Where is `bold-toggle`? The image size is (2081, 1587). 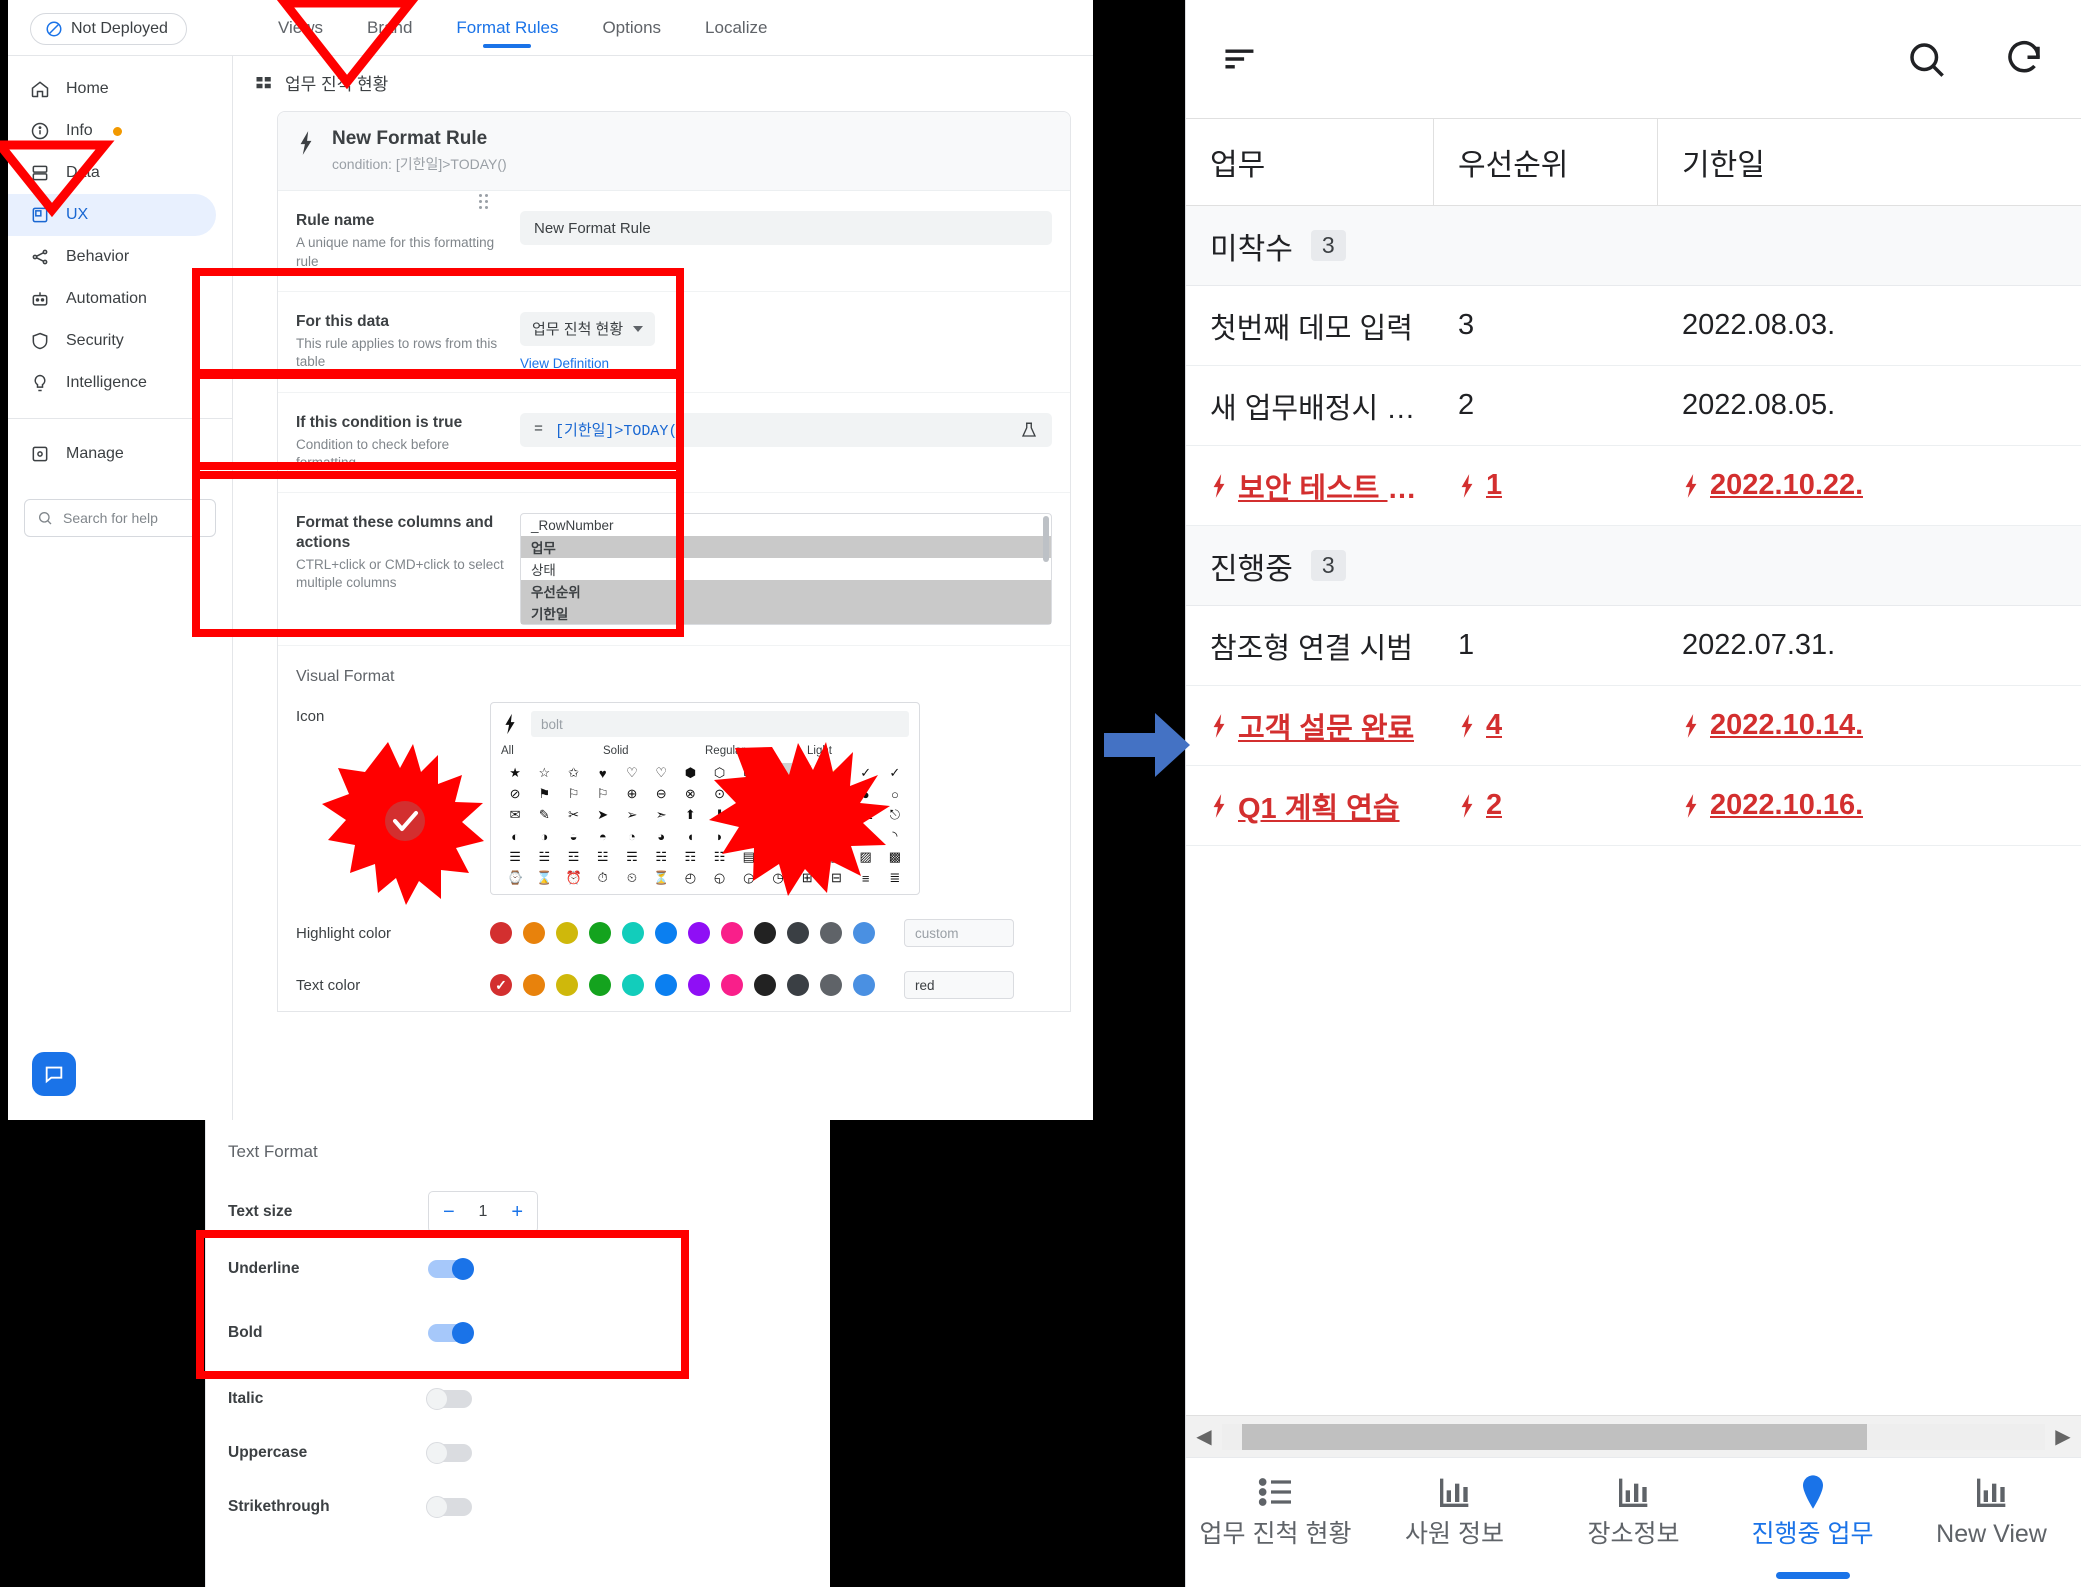 bold-toggle is located at coordinates (451, 1333).